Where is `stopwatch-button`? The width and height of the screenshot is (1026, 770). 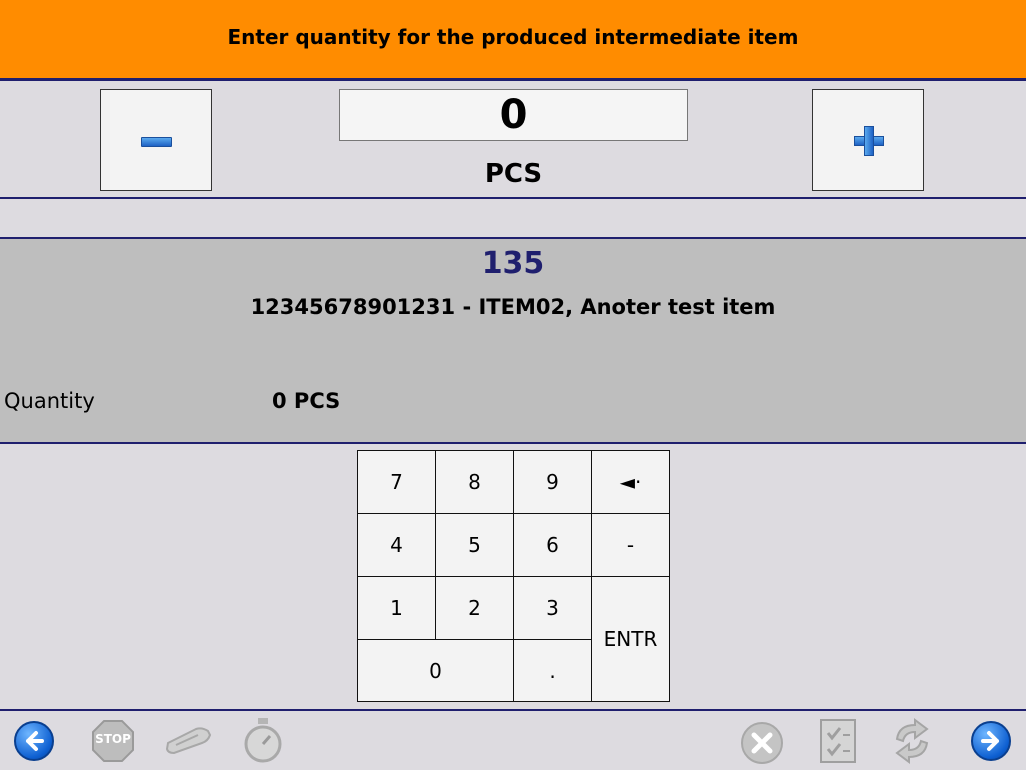 stopwatch-button is located at coordinates (263, 743).